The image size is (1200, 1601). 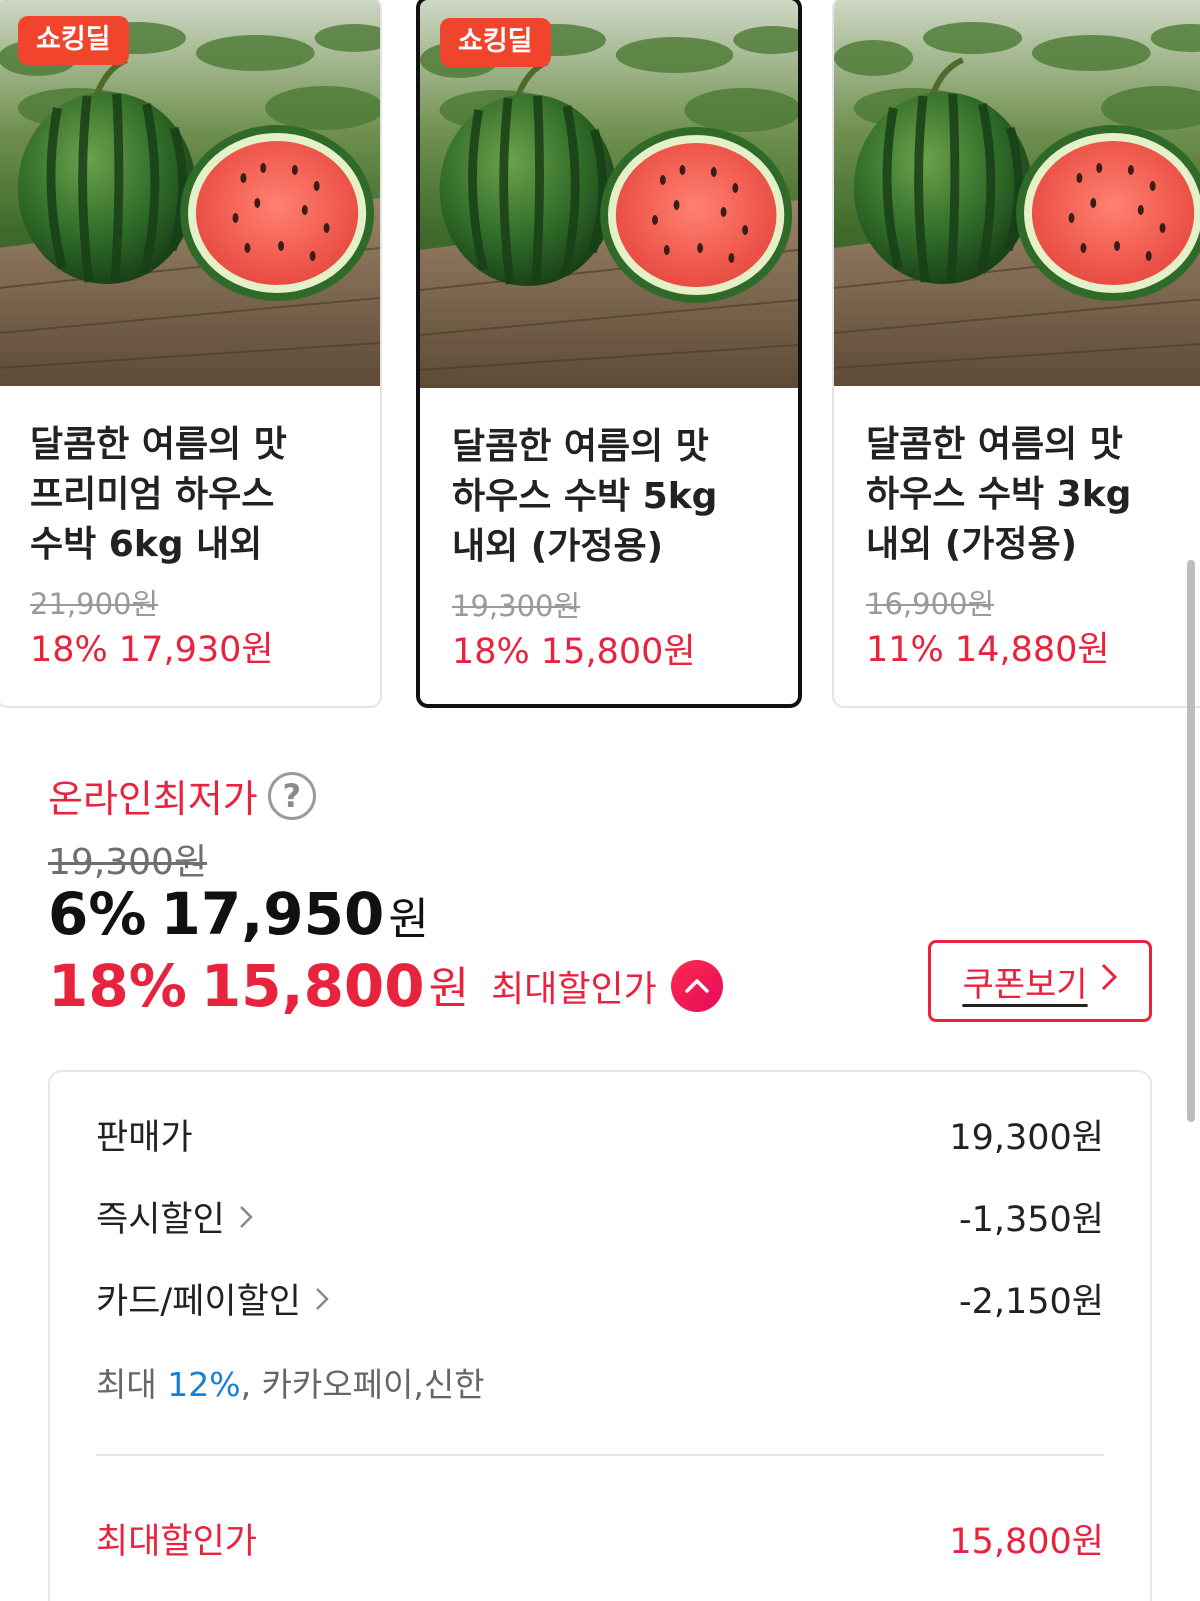 I want to click on view-coupon-label: 쿠폰보기, so click(x=1025, y=984).